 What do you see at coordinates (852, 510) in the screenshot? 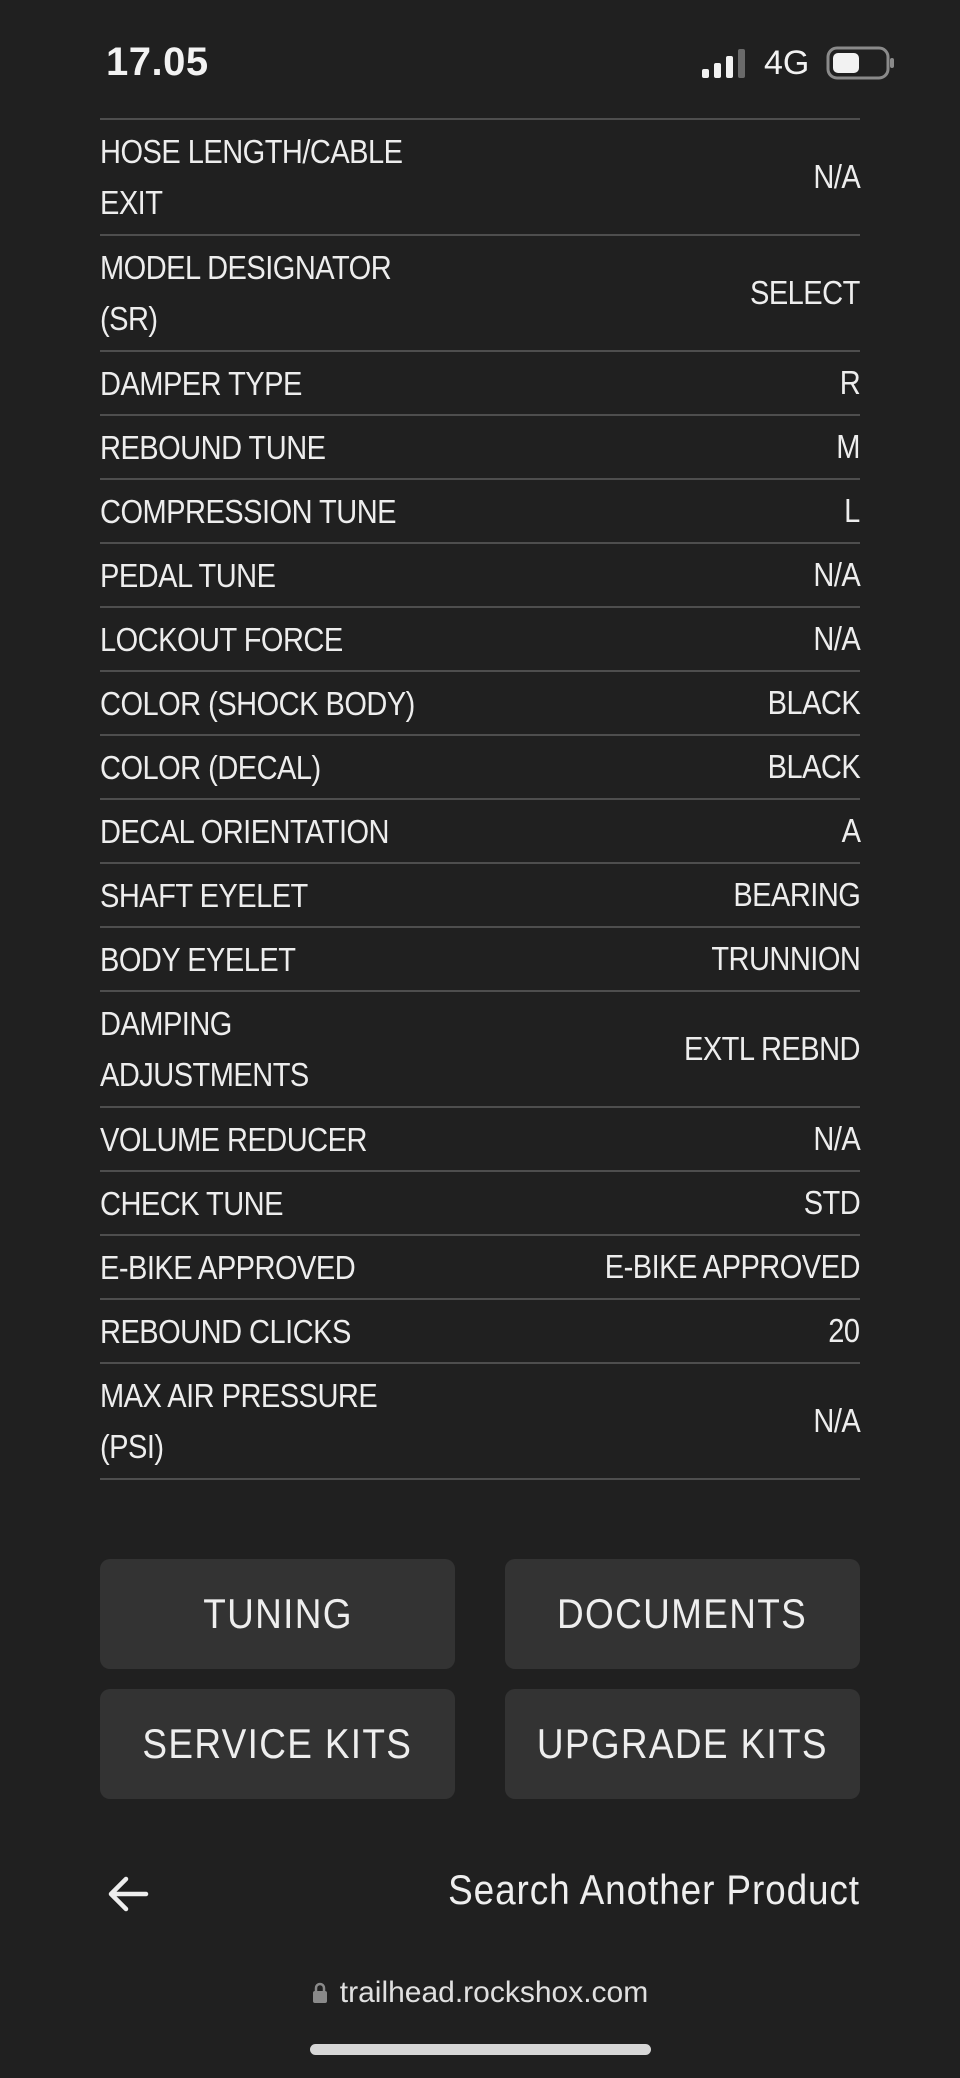
I see `spec-value: L` at bounding box center [852, 510].